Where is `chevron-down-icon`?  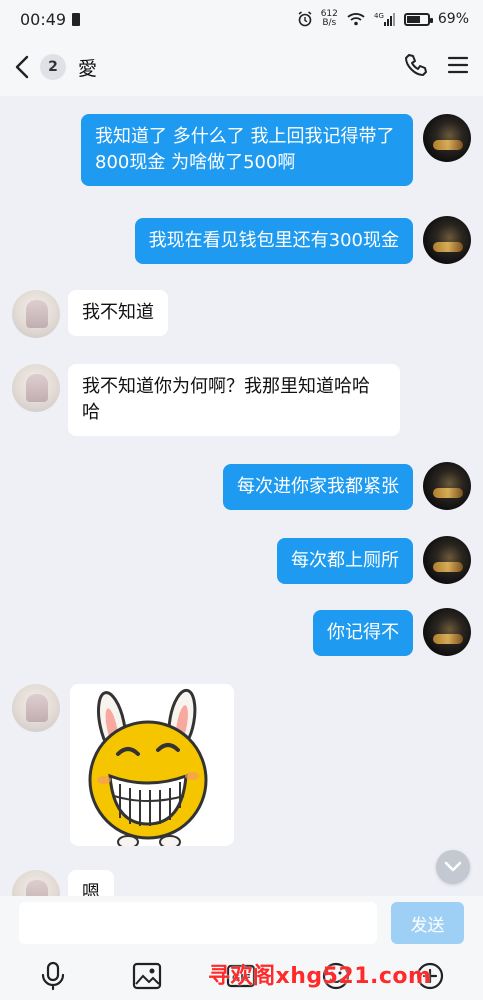
chevron-down-icon is located at coordinates (453, 866).